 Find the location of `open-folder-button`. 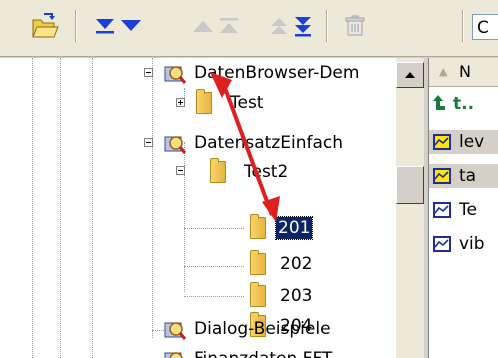

open-folder-button is located at coordinates (45, 26).